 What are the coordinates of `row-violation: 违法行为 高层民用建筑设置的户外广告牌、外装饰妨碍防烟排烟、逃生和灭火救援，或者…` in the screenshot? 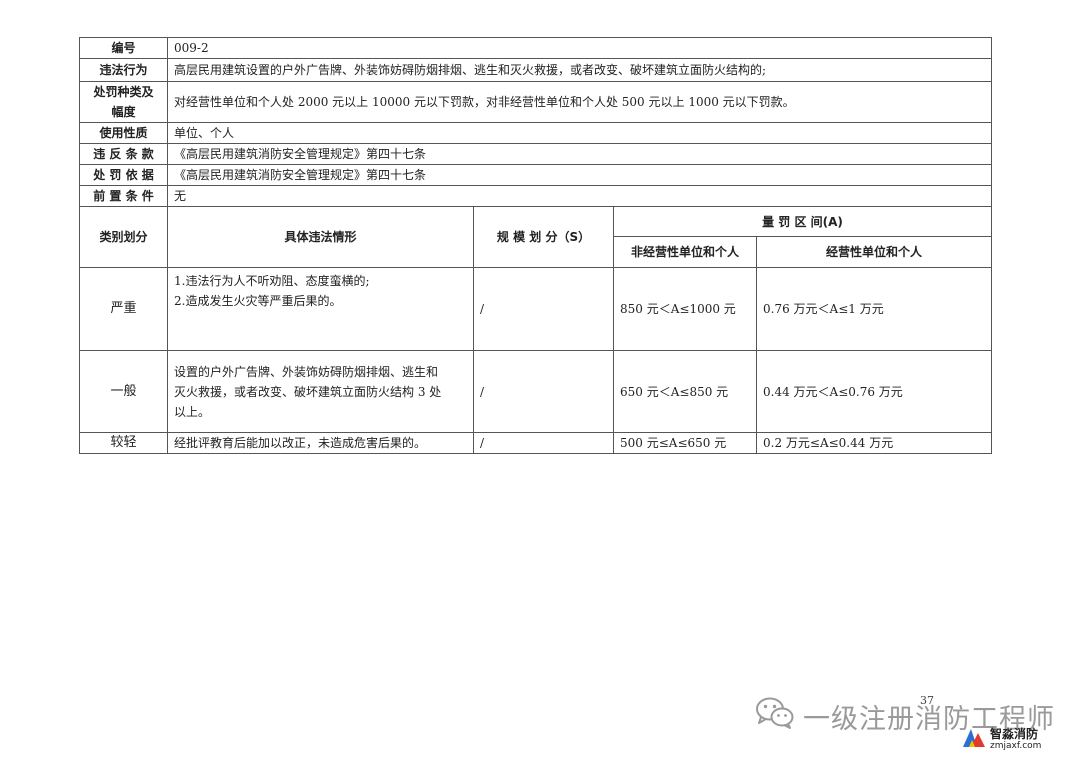 It's located at (536, 70).